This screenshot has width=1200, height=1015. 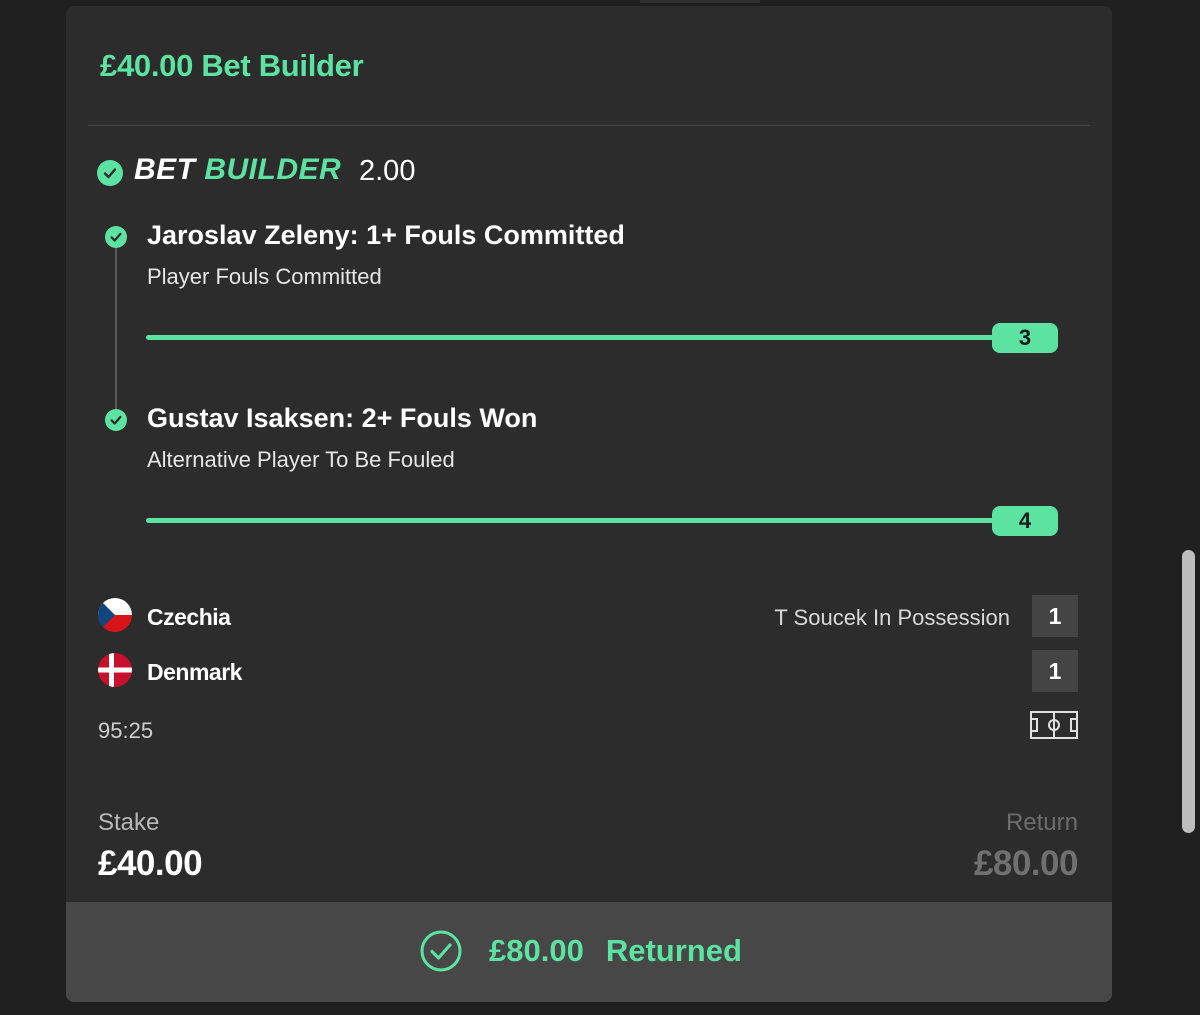 I want to click on result-banner: £80.00 Returned, so click(x=580, y=951).